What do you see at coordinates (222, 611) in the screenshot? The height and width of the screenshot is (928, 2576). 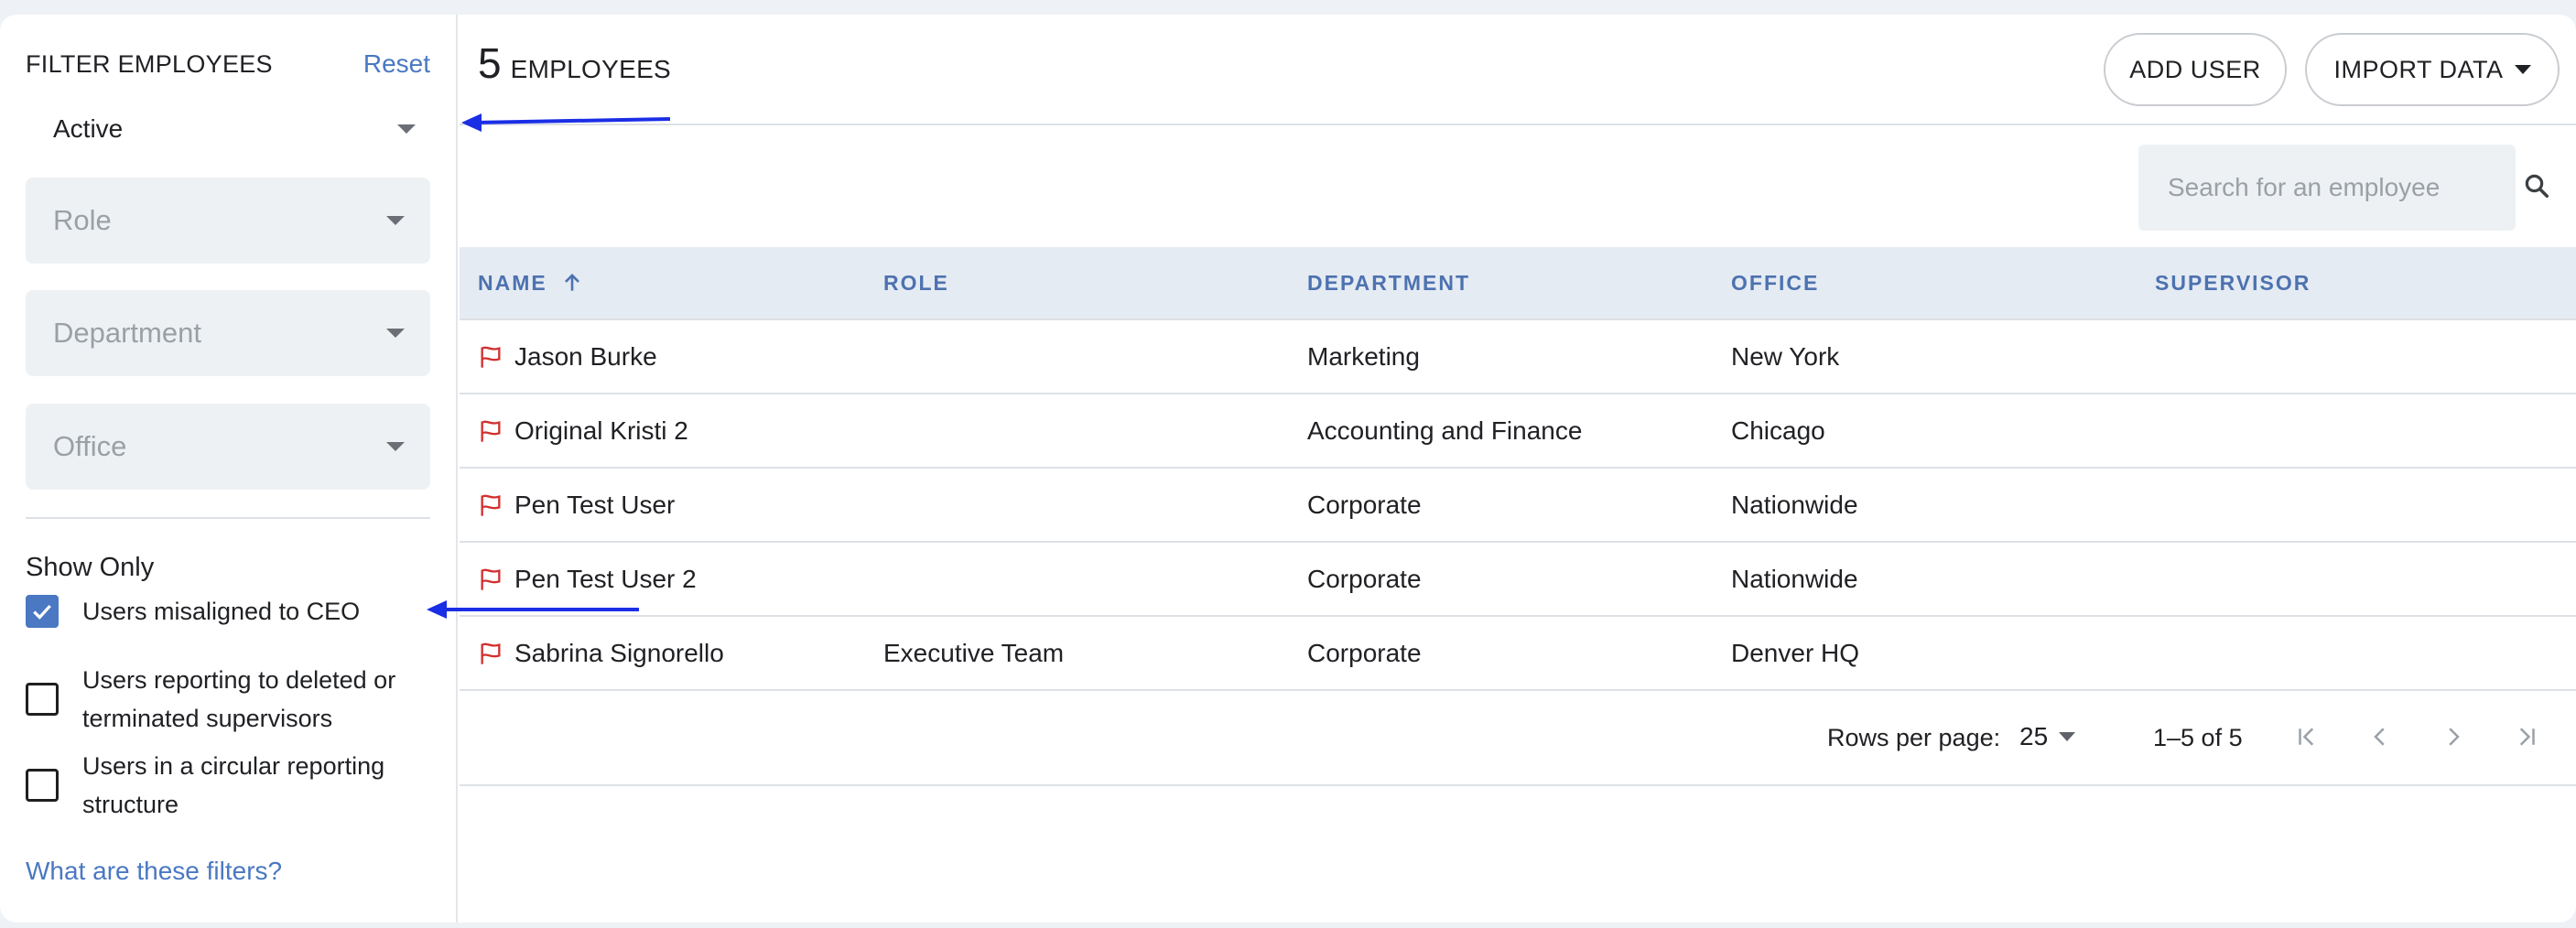 I see `misaligned-ceo-label: Users misaligned to CEO` at bounding box center [222, 611].